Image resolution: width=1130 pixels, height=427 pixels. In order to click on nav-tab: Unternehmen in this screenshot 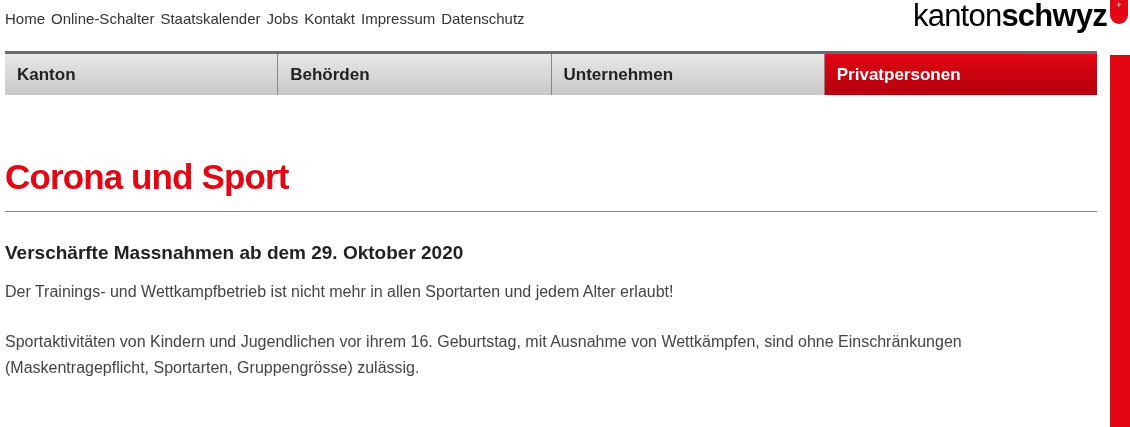, I will do `click(687, 74)`.